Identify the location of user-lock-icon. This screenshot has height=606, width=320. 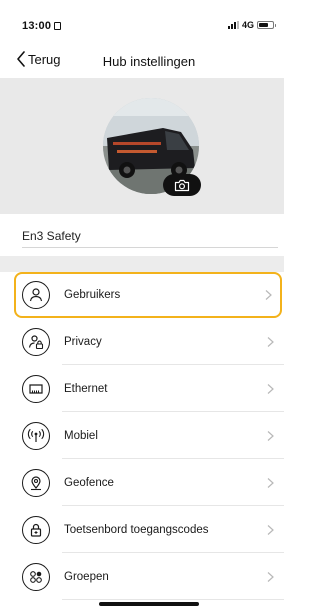
(36, 341).